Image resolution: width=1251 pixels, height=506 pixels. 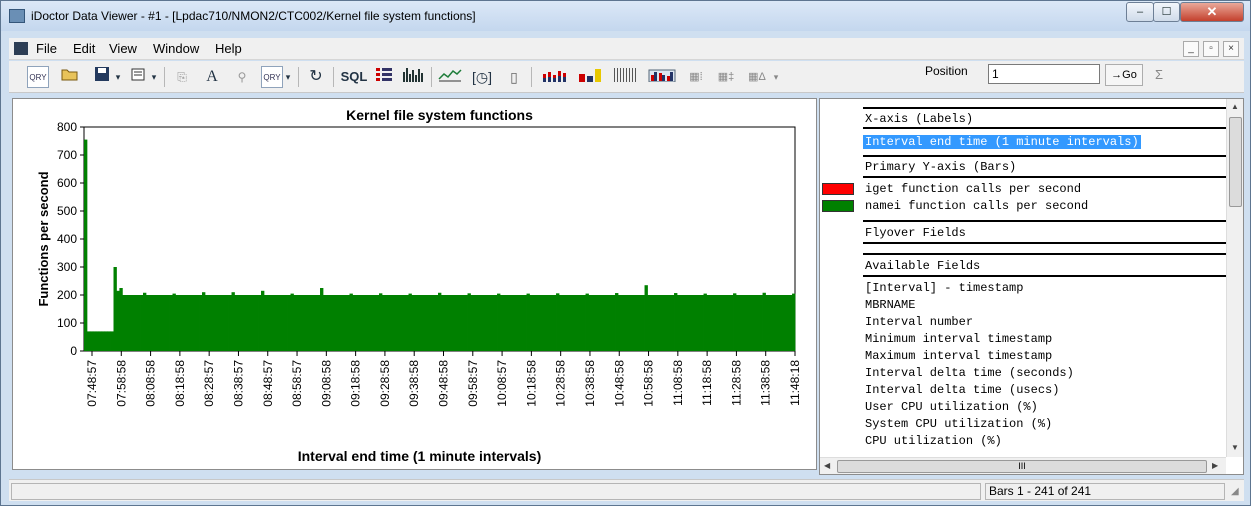 What do you see at coordinates (514, 77) in the screenshot?
I see `calendar-icon: ▯` at bounding box center [514, 77].